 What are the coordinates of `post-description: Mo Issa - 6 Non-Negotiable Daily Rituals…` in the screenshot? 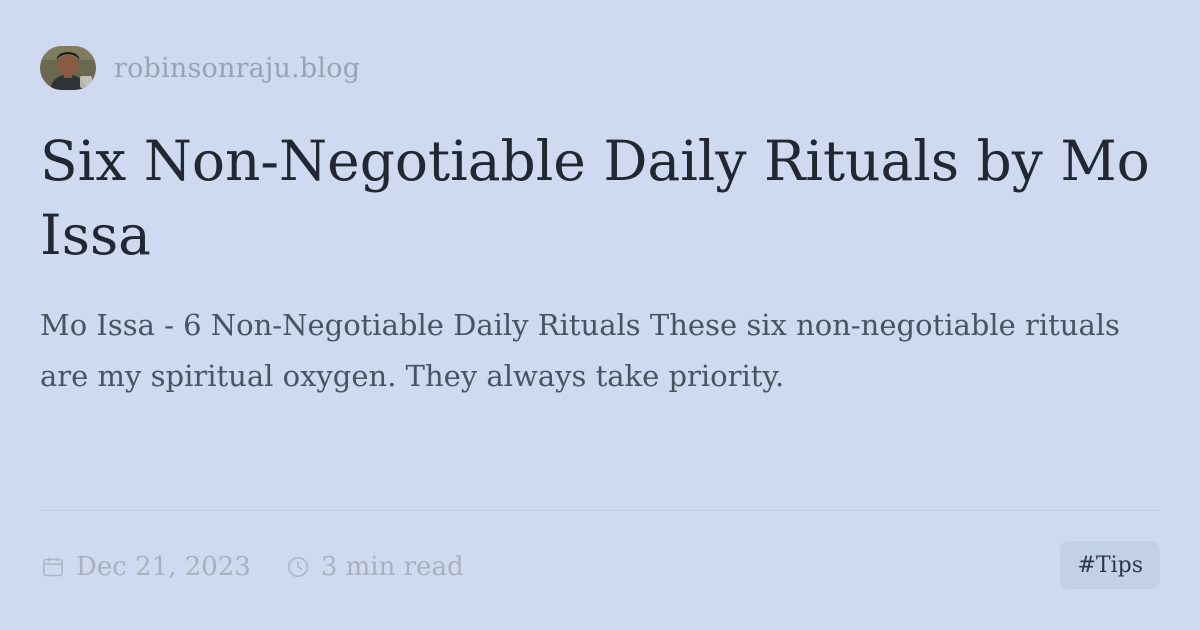 It's located at (580, 350).